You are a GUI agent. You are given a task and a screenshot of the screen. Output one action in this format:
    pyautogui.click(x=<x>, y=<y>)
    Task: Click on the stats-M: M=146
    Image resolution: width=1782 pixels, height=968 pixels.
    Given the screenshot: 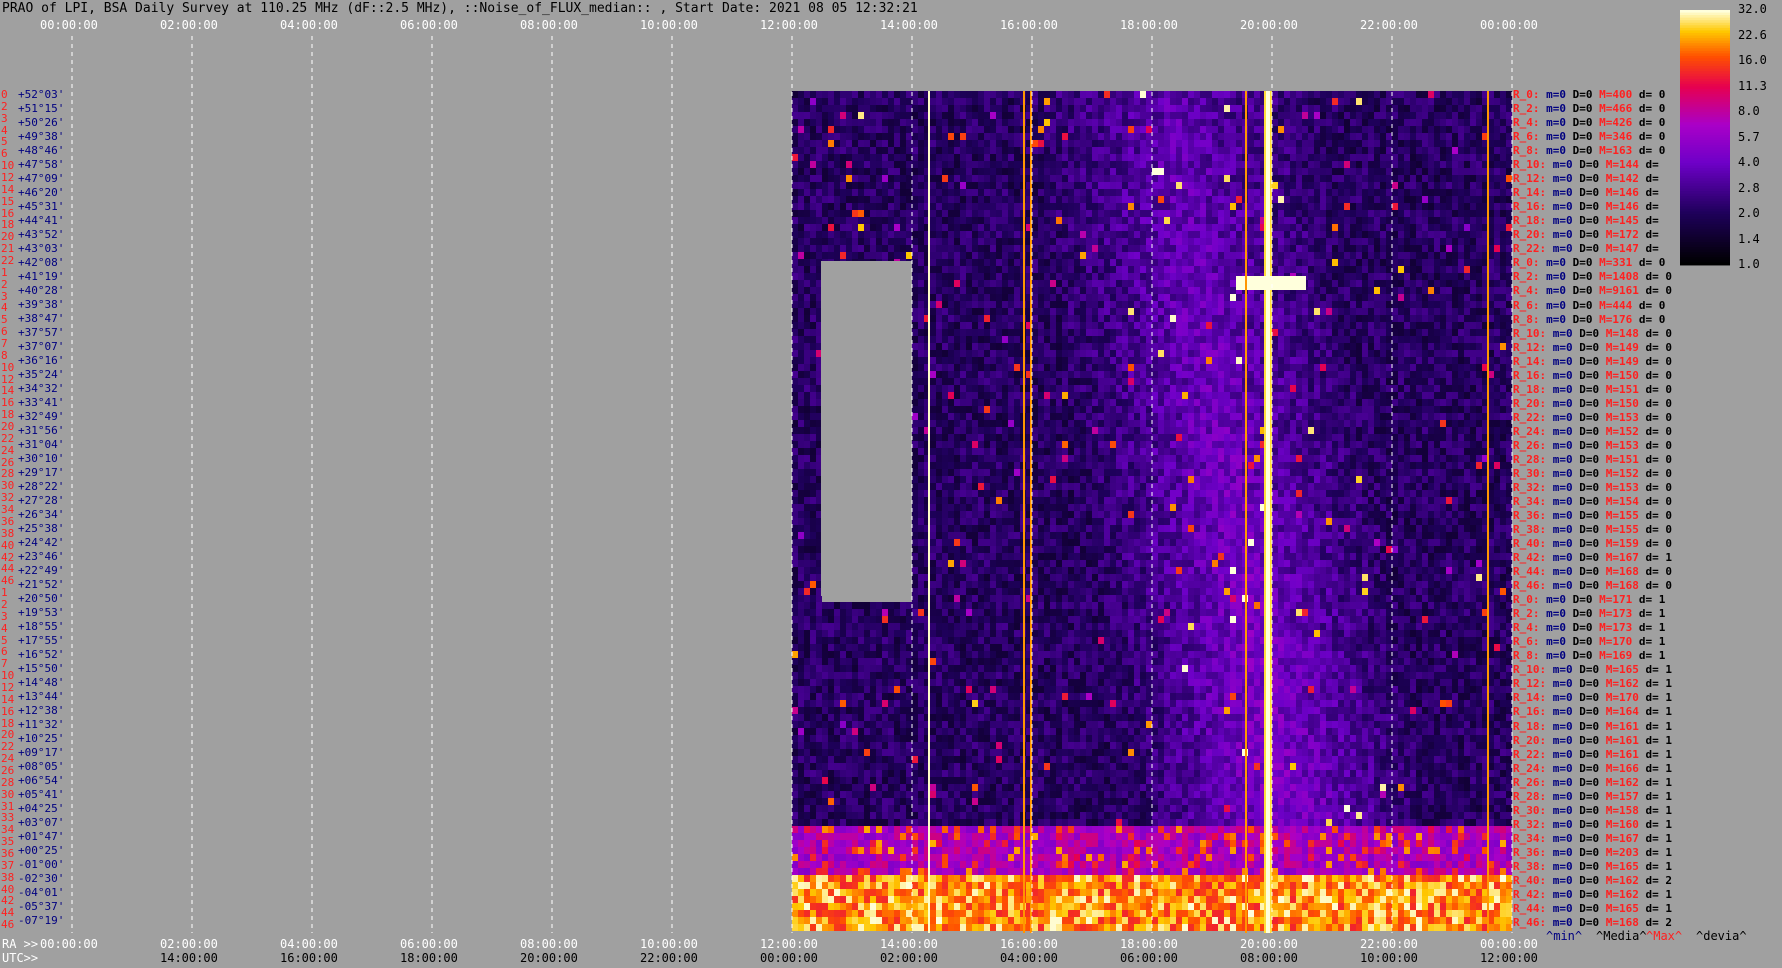 What is the action you would take?
    pyautogui.click(x=1622, y=207)
    